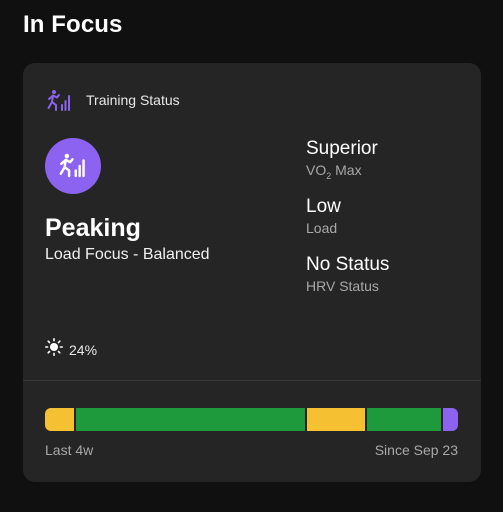 The width and height of the screenshot is (503, 512). What do you see at coordinates (93, 228) in the screenshot?
I see `status-title: Peaking` at bounding box center [93, 228].